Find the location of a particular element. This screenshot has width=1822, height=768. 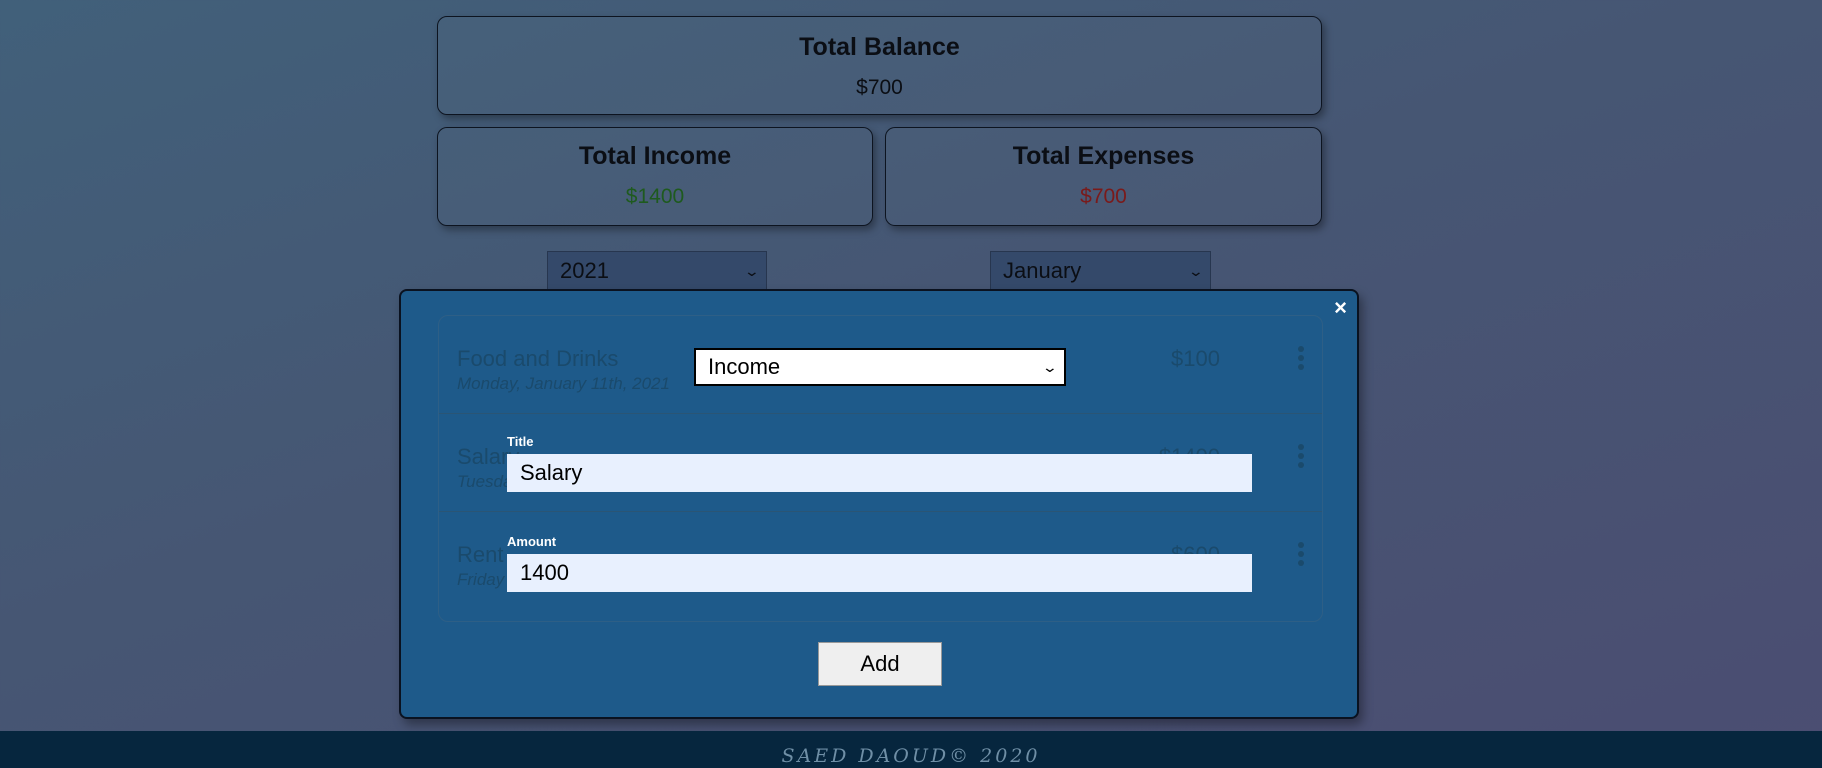

footer: SAED DAOUD© 2020 is located at coordinates (911, 749).